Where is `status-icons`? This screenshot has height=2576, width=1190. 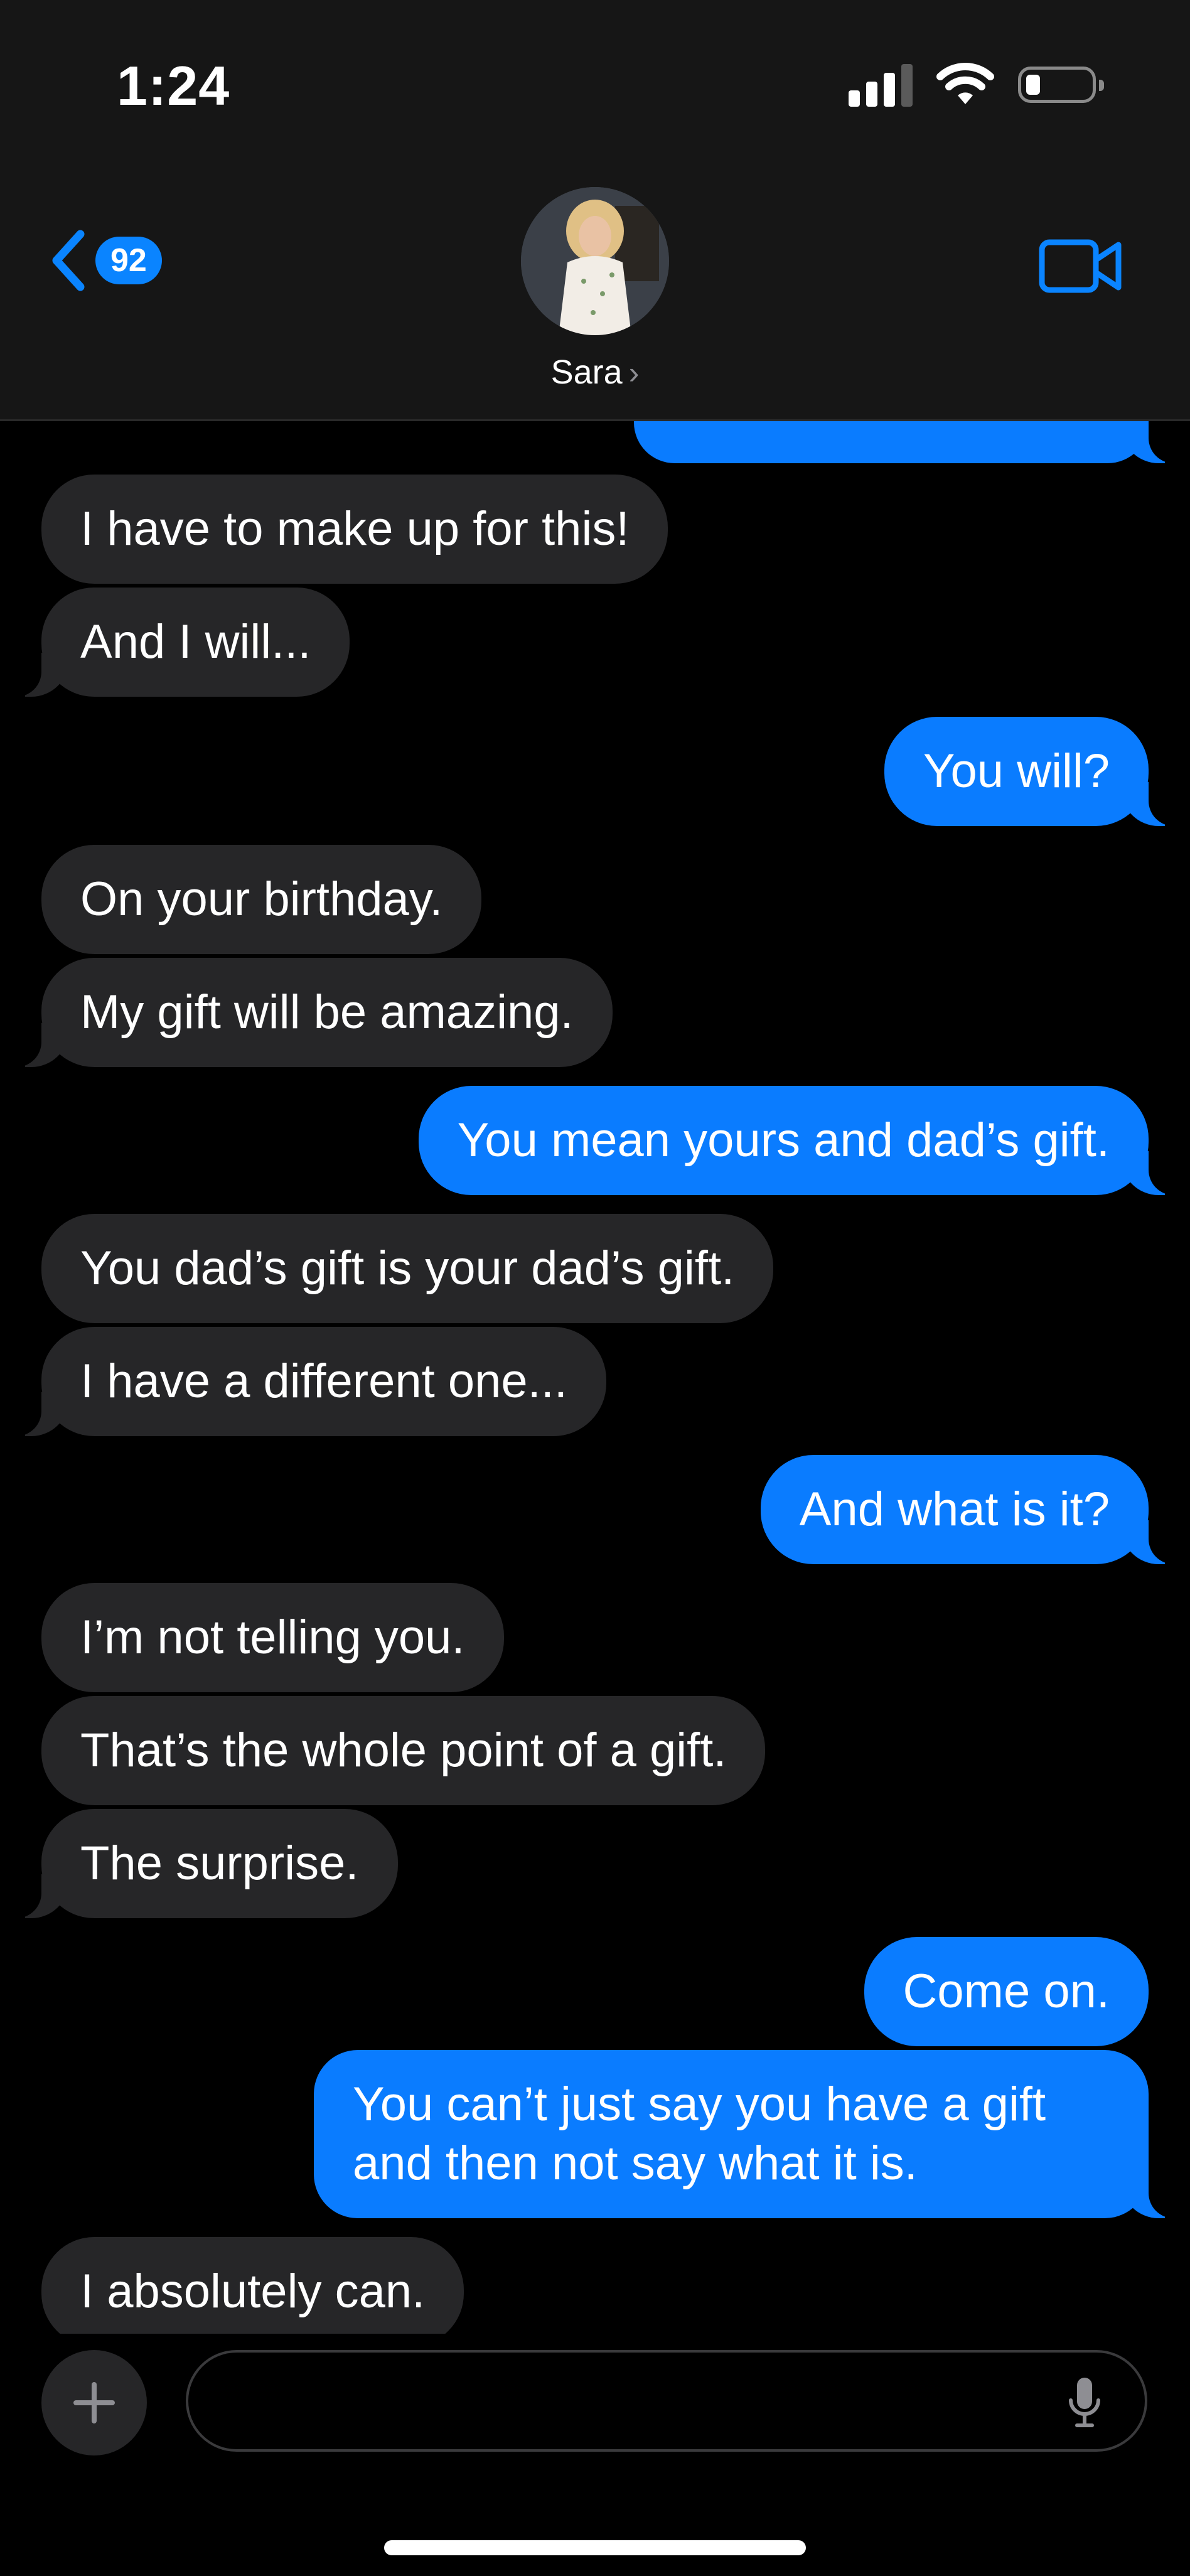
status-icons is located at coordinates (976, 85).